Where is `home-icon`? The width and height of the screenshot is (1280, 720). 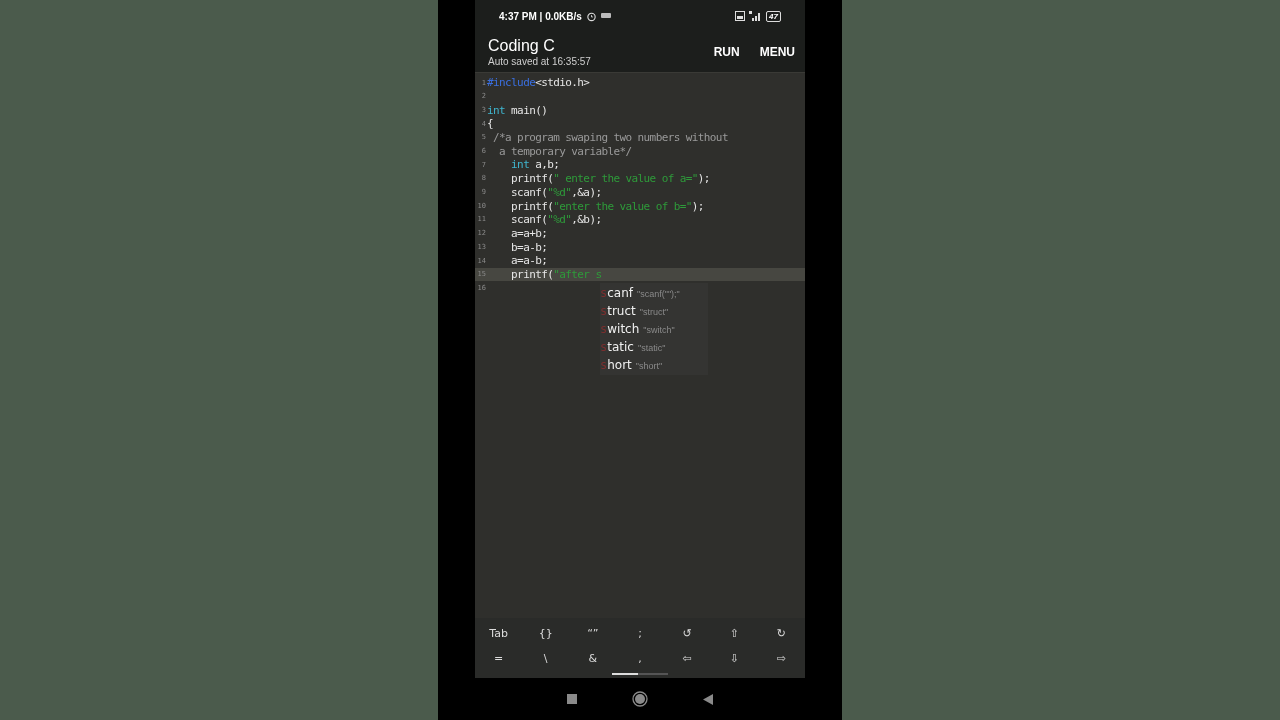 home-icon is located at coordinates (640, 699).